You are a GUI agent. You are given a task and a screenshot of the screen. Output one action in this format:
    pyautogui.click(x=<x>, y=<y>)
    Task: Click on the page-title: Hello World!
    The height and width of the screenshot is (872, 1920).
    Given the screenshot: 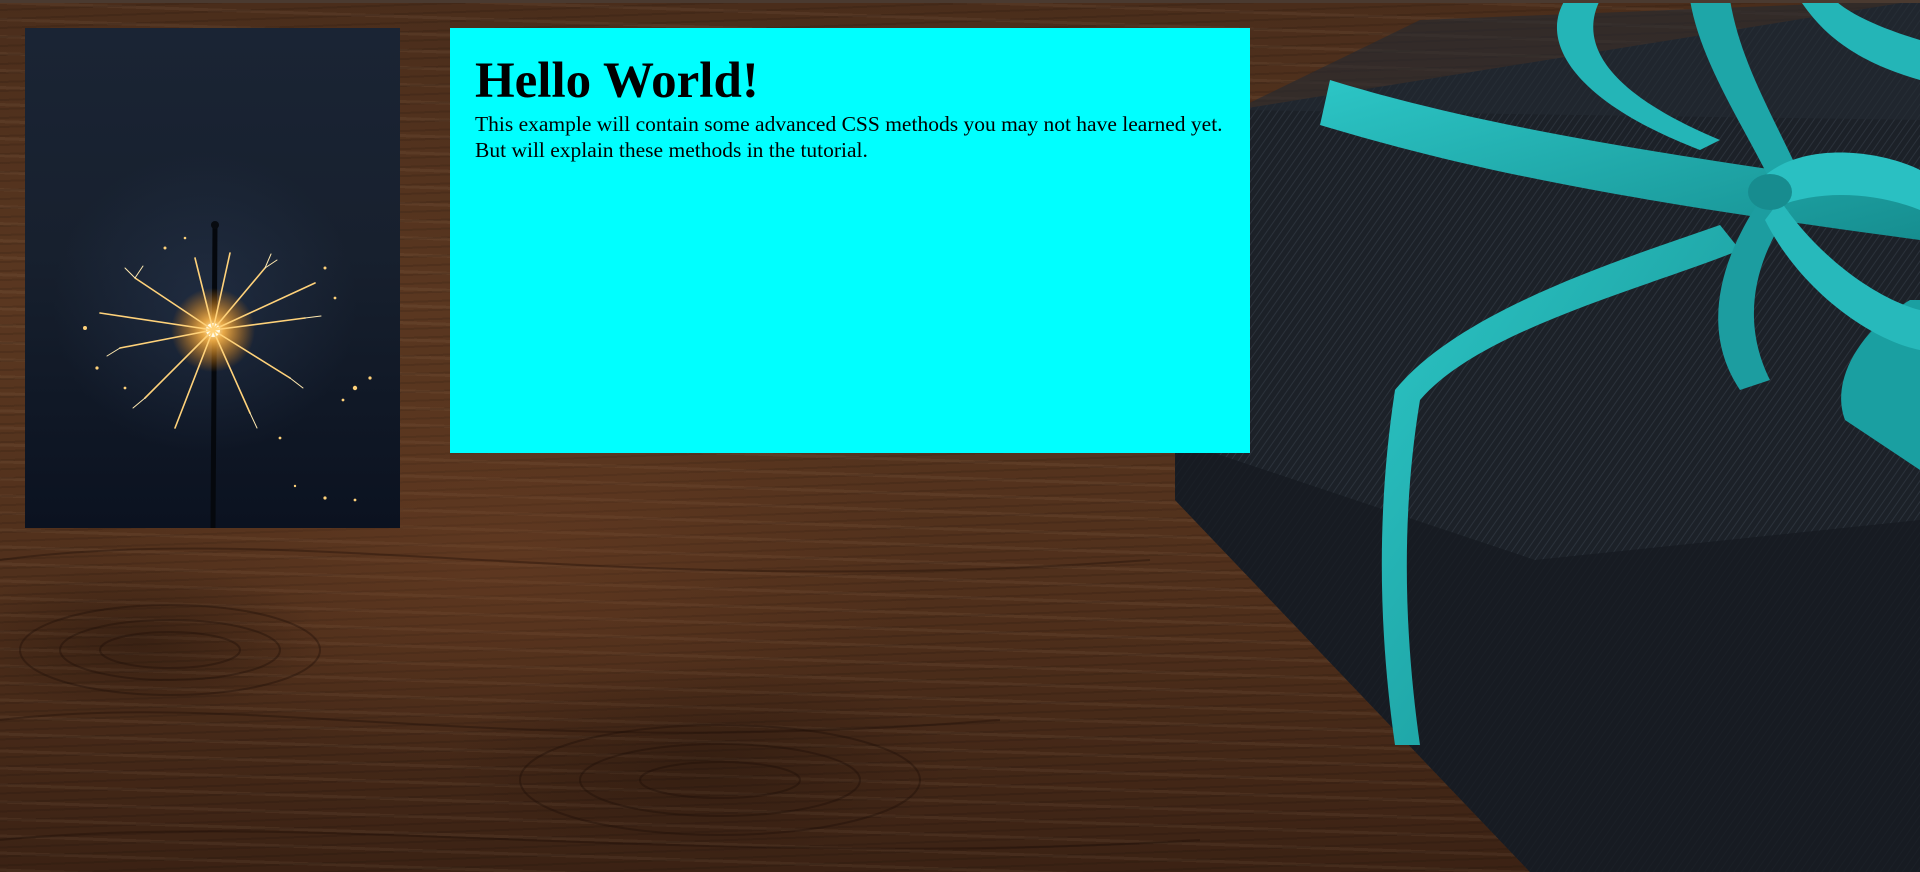 What is the action you would take?
    pyautogui.click(x=617, y=81)
    